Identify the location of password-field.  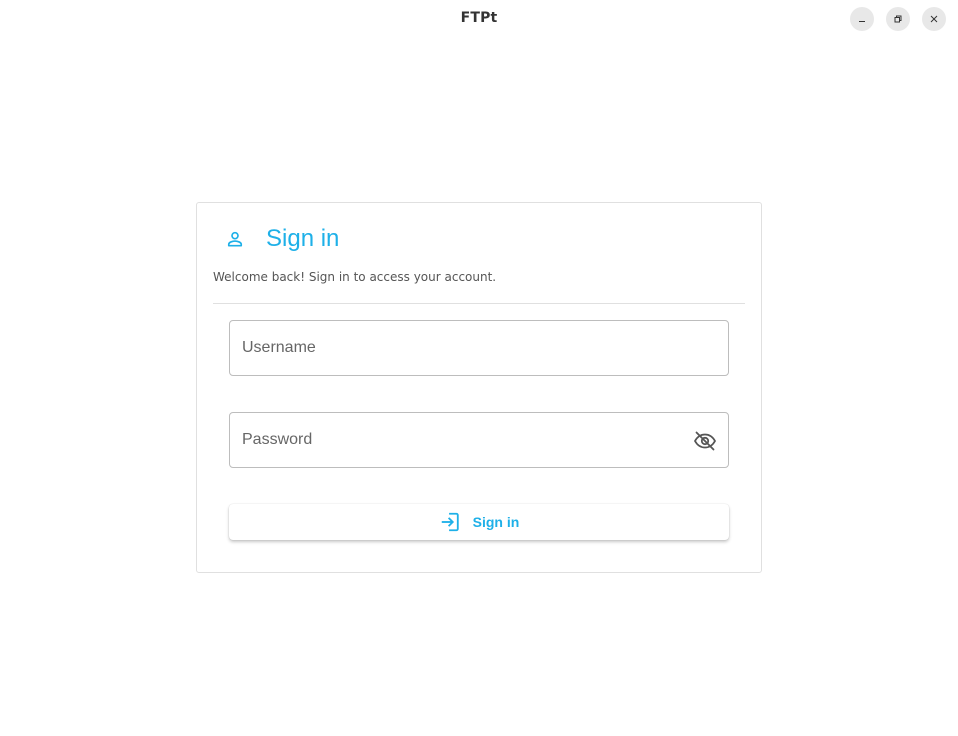
(479, 440).